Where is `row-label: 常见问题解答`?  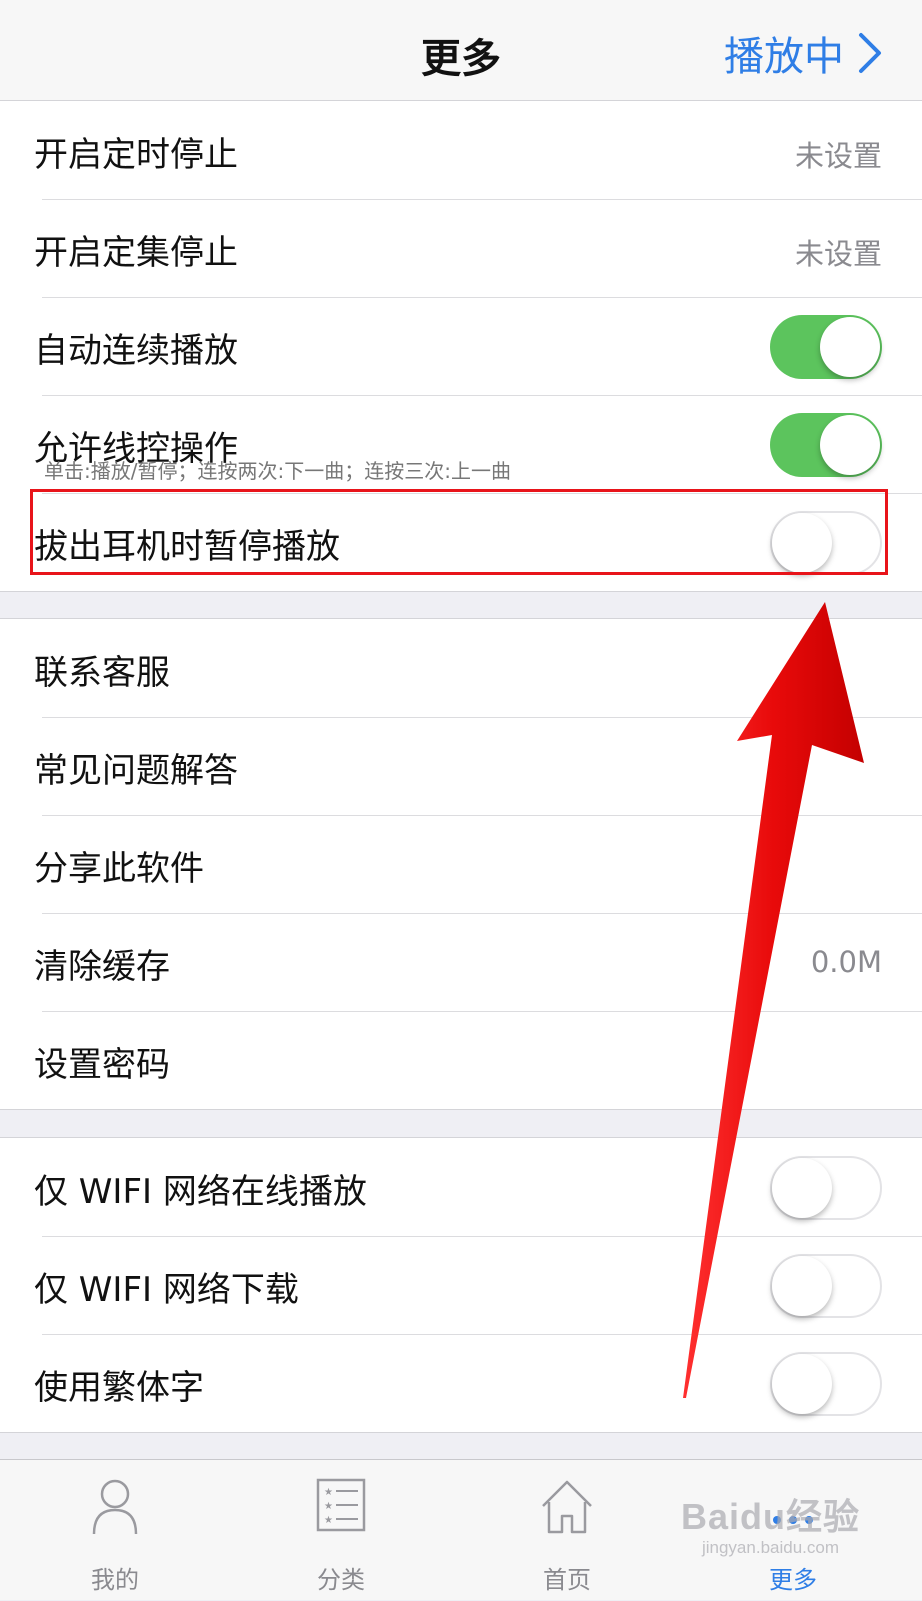 row-label: 常见问题解答 is located at coordinates (136, 771).